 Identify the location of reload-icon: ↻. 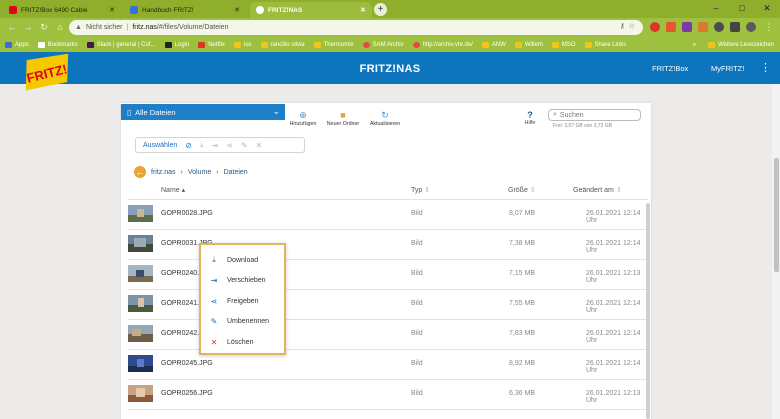
(44, 27).